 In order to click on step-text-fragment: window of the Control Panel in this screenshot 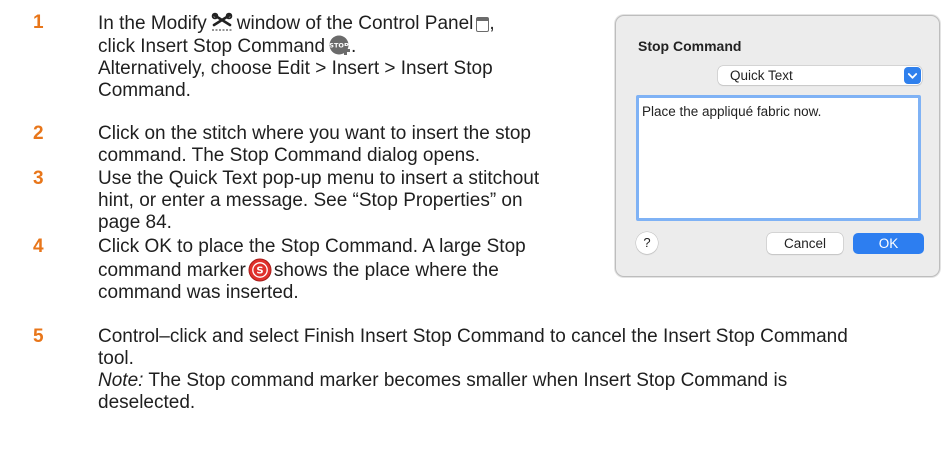, I will do `click(355, 23)`.